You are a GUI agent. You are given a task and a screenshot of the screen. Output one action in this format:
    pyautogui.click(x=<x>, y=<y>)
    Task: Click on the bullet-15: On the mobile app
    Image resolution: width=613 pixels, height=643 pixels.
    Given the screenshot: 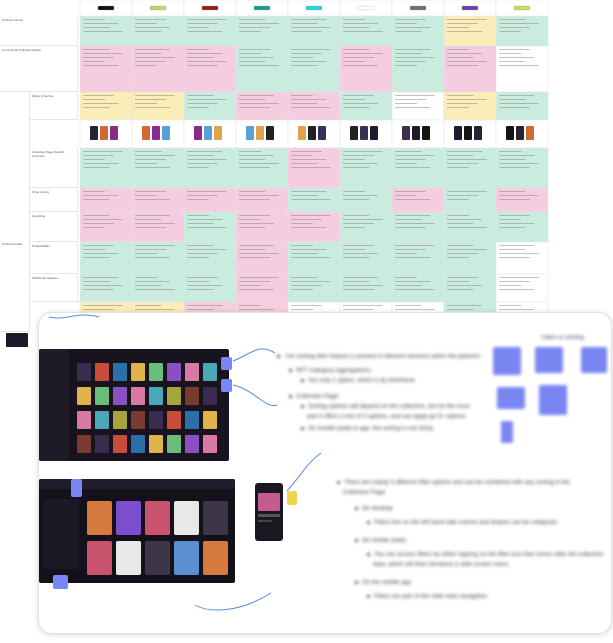 What is the action you would take?
    pyautogui.click(x=383, y=583)
    